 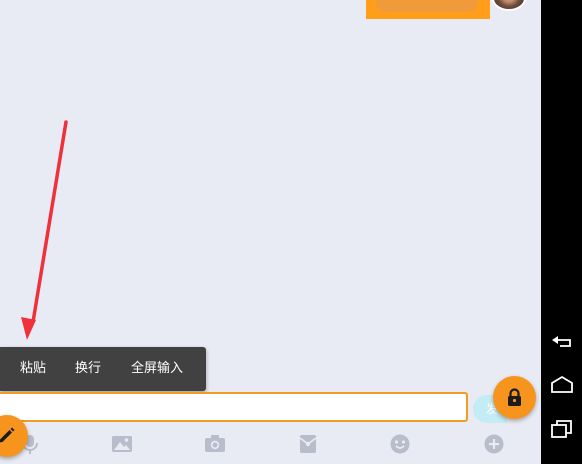 What do you see at coordinates (7, 435) in the screenshot?
I see `pencil-icon` at bounding box center [7, 435].